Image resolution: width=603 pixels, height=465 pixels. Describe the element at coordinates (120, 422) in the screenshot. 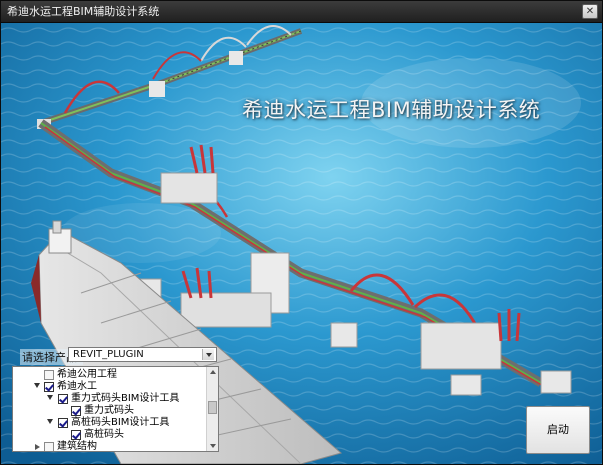

I see `tree-item-label: 高桩码头BIM设计工具` at that location.